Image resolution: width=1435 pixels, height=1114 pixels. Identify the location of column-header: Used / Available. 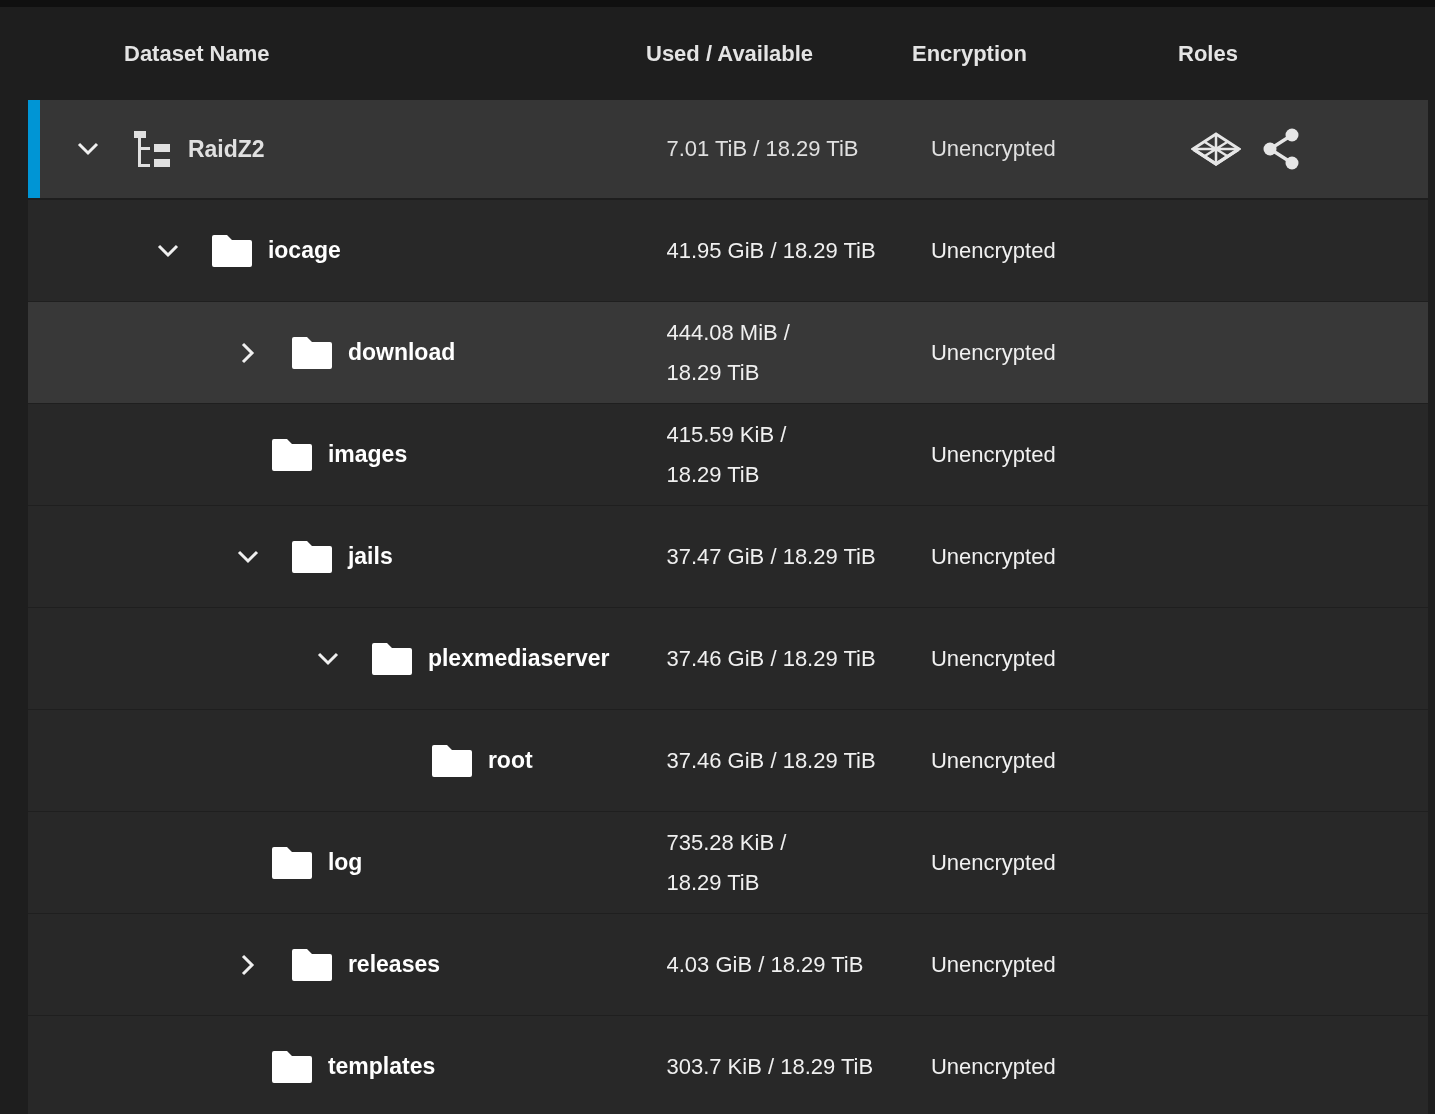
(779, 53).